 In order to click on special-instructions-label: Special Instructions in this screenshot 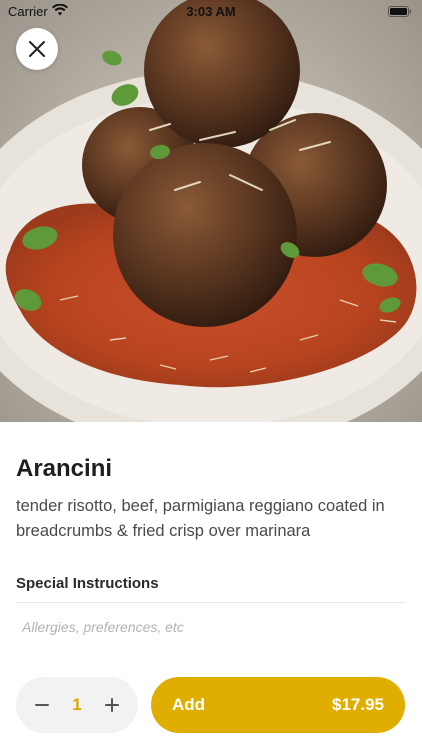, I will do `click(87, 583)`.